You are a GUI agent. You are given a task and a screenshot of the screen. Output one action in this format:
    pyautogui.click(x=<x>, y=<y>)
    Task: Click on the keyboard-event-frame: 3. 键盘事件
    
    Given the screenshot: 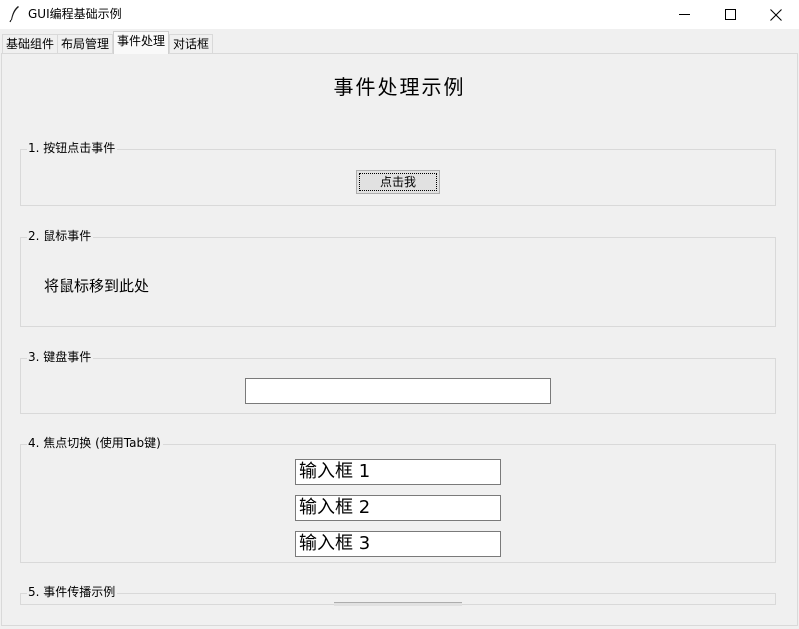 What is the action you would take?
    pyautogui.click(x=398, y=381)
    